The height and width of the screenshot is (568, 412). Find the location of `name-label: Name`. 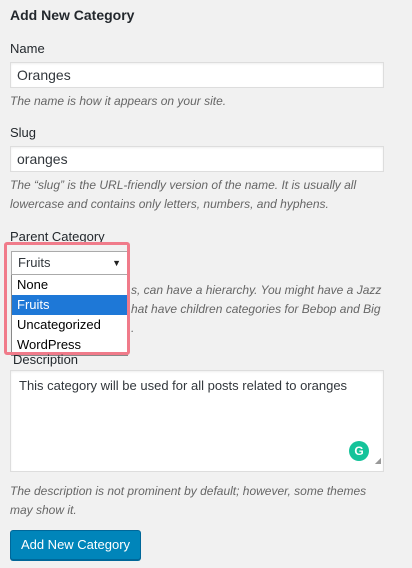

name-label: Name is located at coordinates (27, 48).